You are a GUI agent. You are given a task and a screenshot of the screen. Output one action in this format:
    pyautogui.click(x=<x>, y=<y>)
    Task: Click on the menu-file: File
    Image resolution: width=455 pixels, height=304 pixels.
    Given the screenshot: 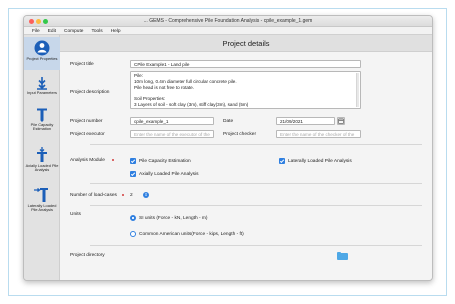 What is the action you would take?
    pyautogui.click(x=36, y=30)
    